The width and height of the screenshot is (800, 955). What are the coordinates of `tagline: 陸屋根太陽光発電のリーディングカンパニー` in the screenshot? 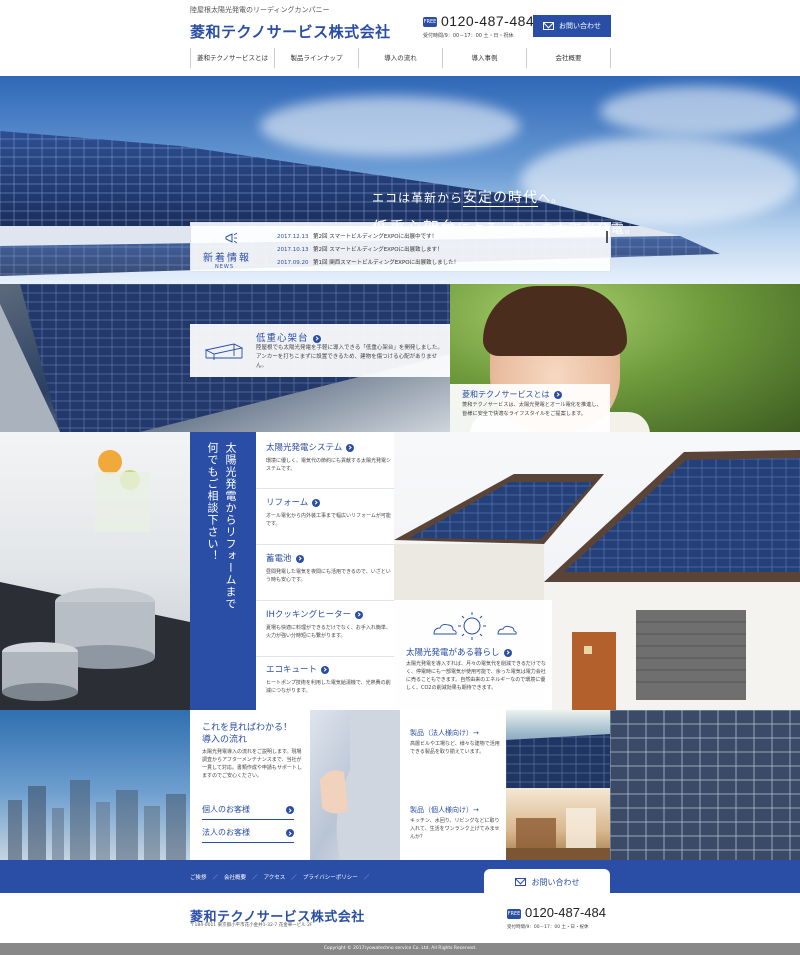 It's located at (260, 10).